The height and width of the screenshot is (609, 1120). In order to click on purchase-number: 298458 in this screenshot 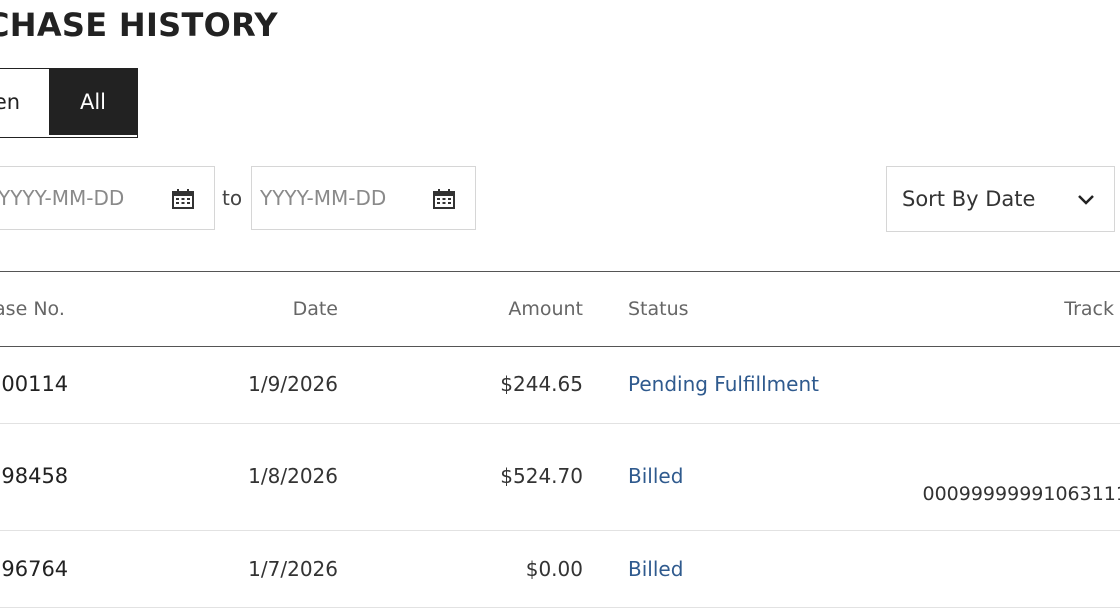, I will do `click(34, 476)`.